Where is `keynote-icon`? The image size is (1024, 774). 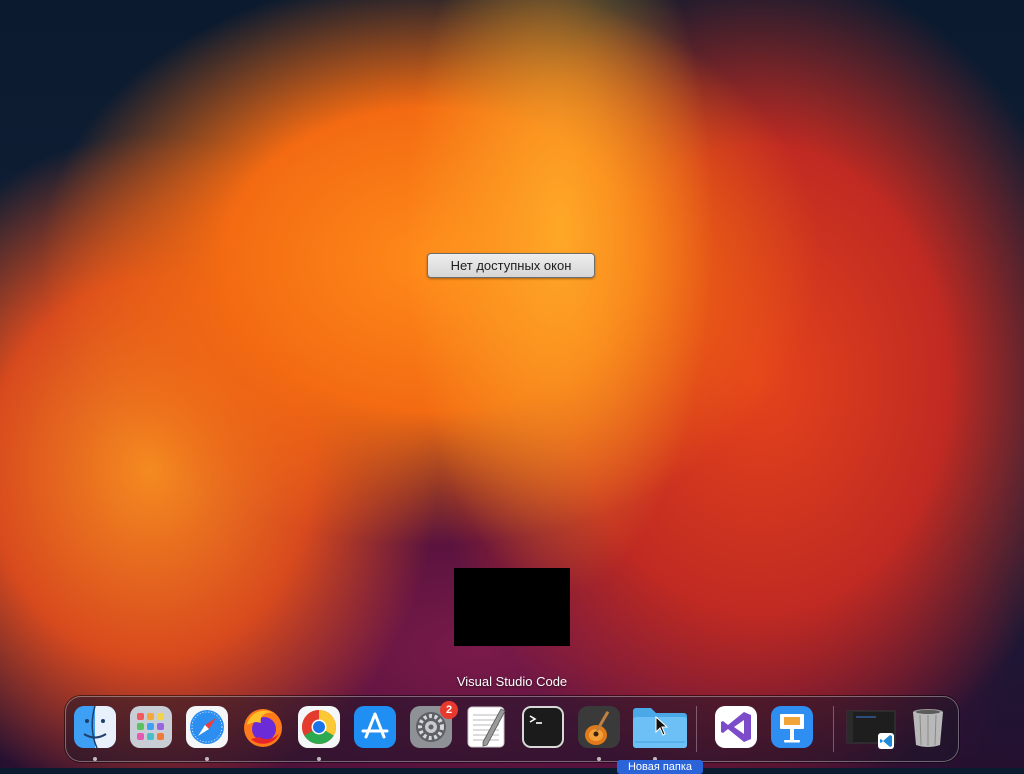
keynote-icon is located at coordinates (792, 727).